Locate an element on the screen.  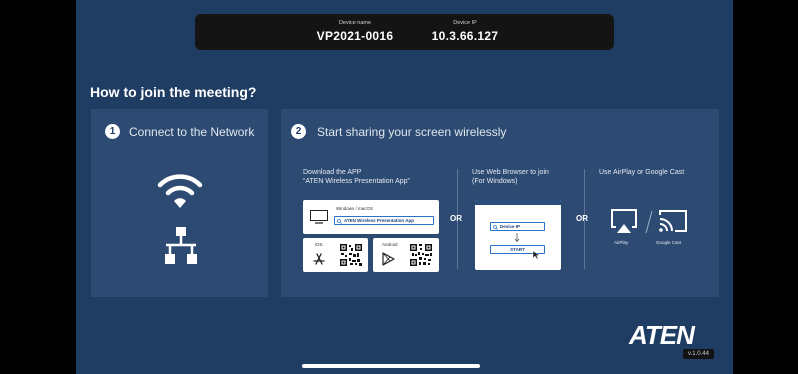
ios-label: iOS is located at coordinates (319, 244).